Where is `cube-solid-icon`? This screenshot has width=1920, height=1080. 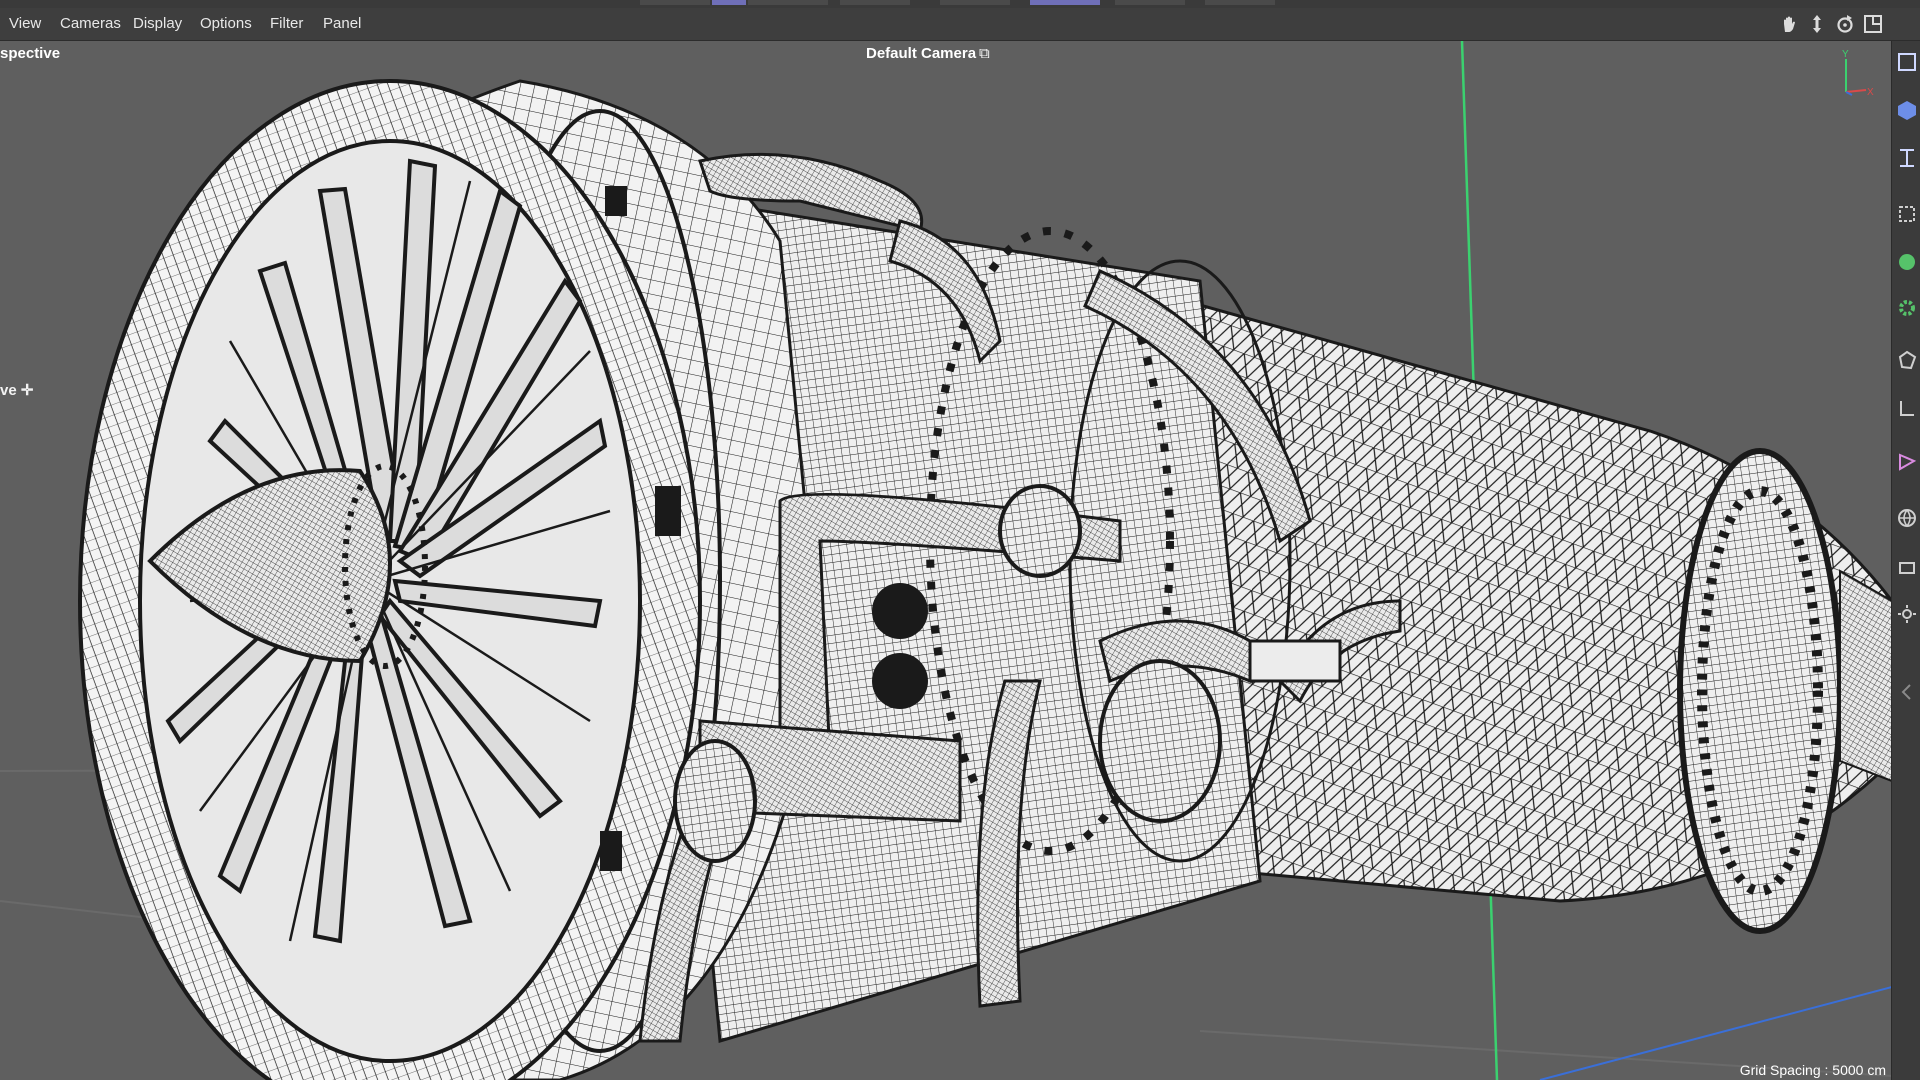 cube-solid-icon is located at coordinates (1907, 110).